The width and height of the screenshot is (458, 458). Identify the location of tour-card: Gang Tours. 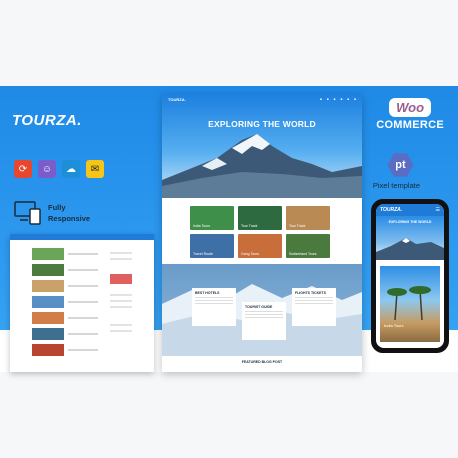
(260, 246).